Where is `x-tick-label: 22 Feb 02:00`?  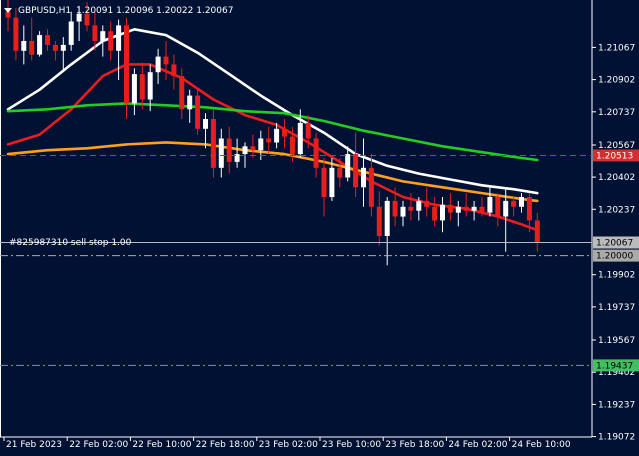 x-tick-label: 22 Feb 02:00 is located at coordinates (98, 445).